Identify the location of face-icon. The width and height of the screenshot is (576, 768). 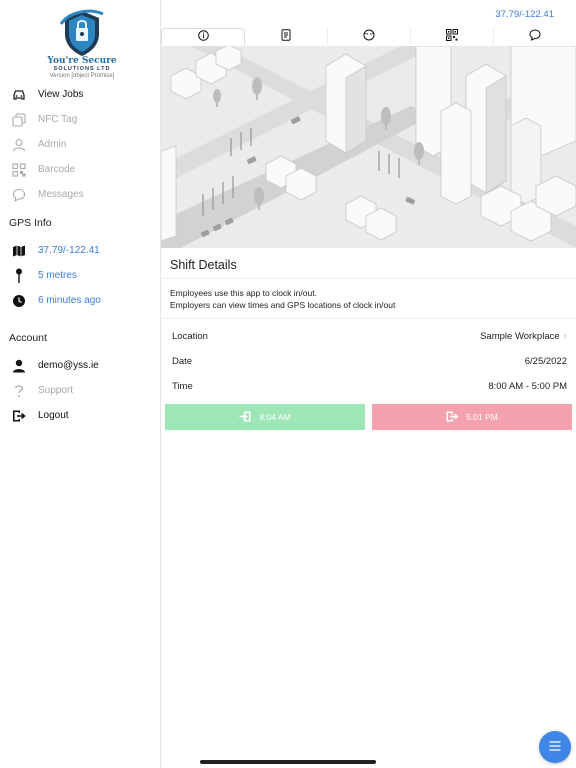
(369, 37).